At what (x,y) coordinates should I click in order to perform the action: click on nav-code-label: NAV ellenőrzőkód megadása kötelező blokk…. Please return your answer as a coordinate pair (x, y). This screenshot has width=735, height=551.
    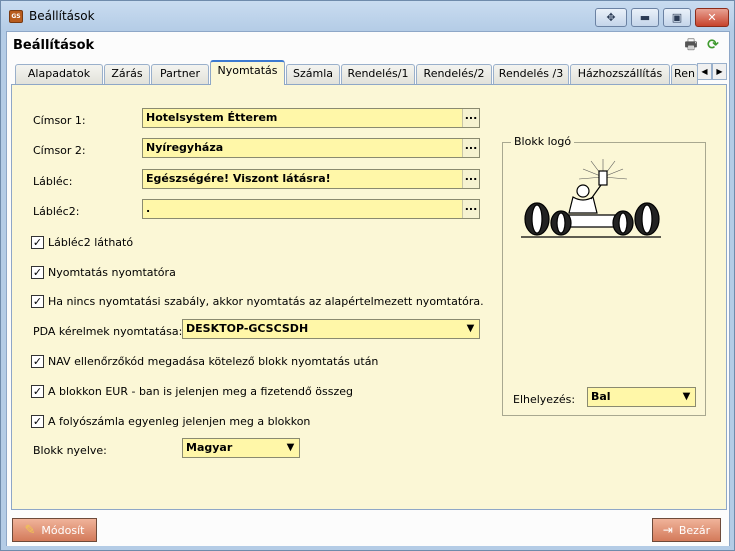
    Looking at the image, I should click on (213, 361).